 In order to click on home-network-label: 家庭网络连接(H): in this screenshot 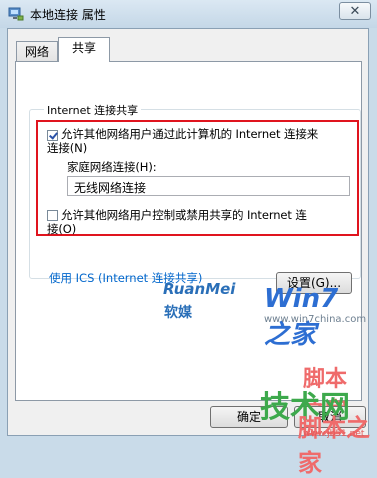, I will do `click(112, 167)`.